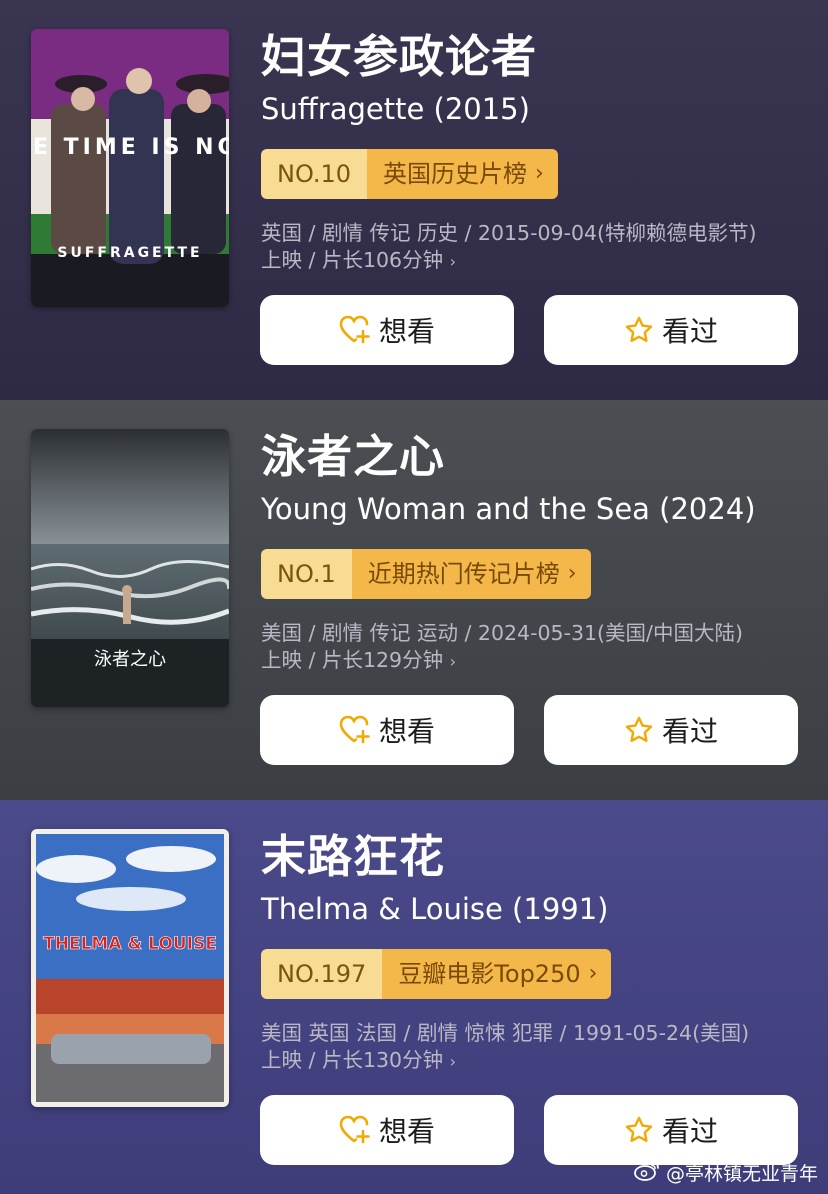 The image size is (828, 1194). I want to click on poster-image: THE TIME IS NOW SUFFRAGETTE, so click(130, 168).